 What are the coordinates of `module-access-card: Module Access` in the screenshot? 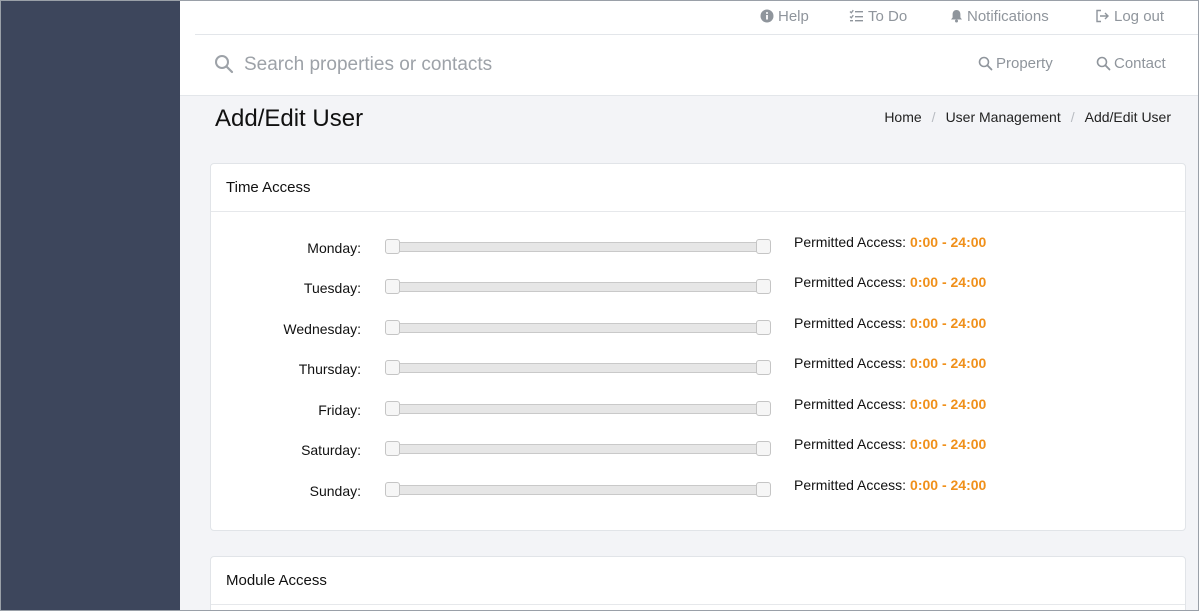 It's located at (698, 583).